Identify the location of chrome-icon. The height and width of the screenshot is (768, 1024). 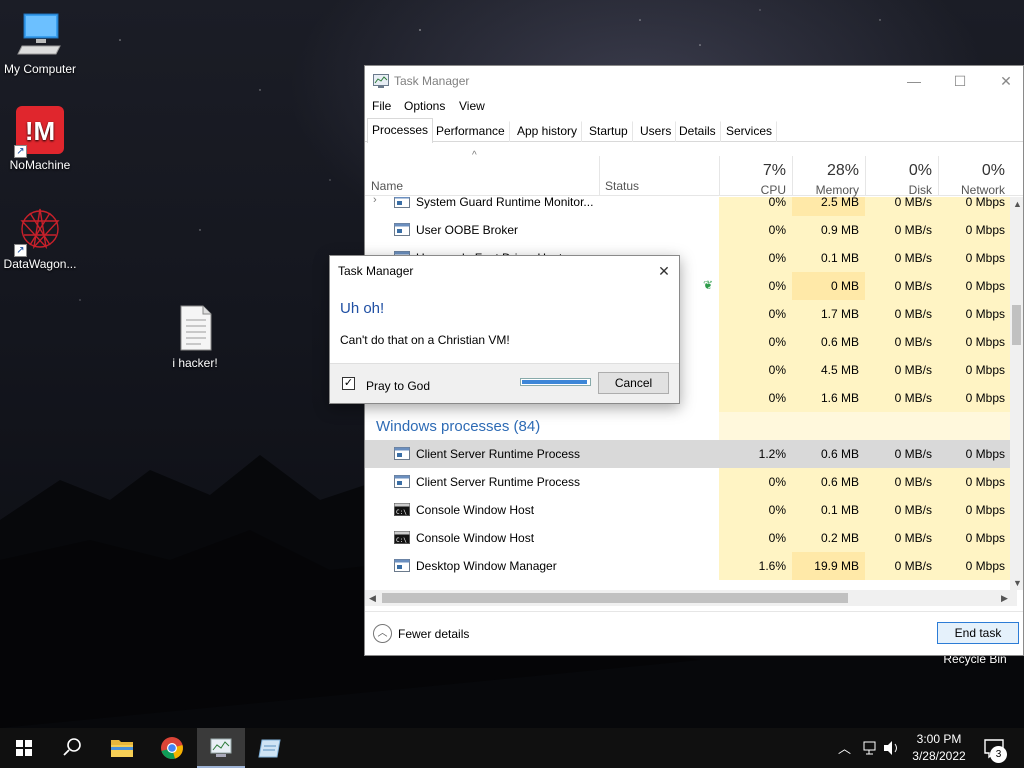
(172, 748).